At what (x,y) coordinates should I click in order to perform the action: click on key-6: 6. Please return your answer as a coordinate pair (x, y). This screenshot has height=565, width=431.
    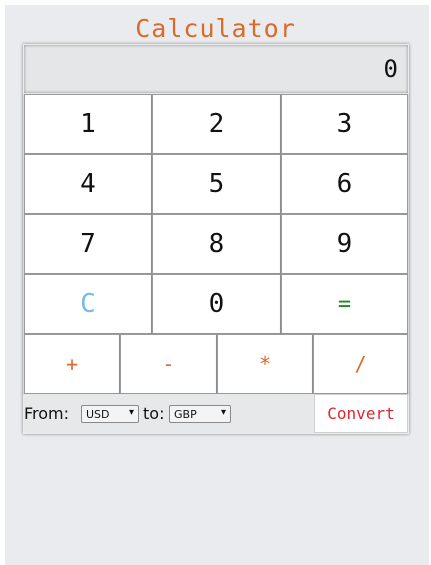
    Looking at the image, I should click on (344, 184).